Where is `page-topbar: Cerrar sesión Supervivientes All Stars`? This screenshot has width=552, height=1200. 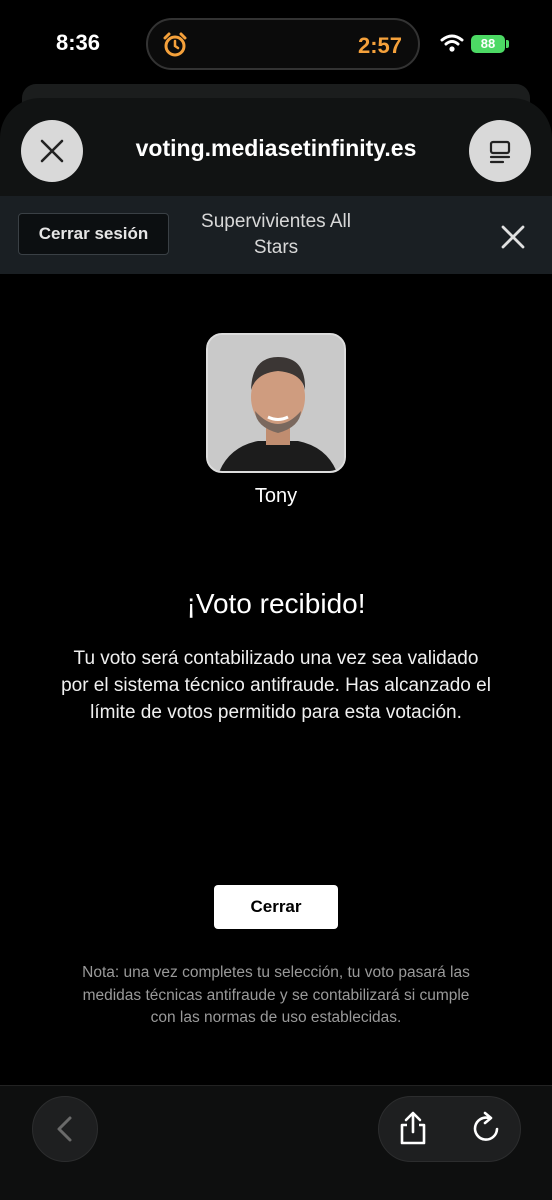 page-topbar: Cerrar sesión Supervivientes All Stars is located at coordinates (276, 235).